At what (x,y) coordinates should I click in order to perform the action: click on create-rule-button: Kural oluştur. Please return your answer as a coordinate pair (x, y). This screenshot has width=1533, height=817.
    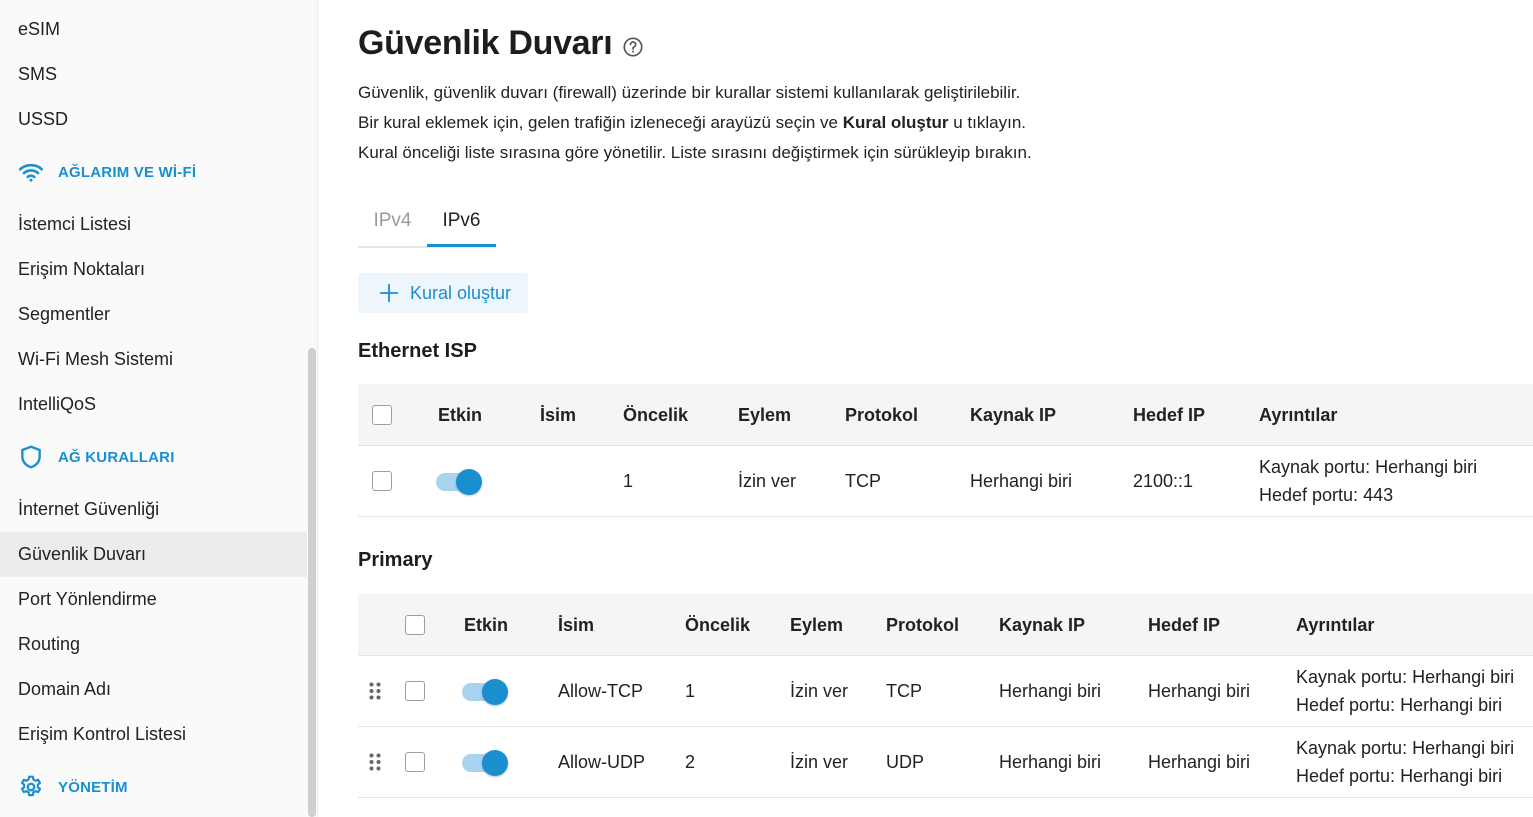
    Looking at the image, I should click on (443, 293).